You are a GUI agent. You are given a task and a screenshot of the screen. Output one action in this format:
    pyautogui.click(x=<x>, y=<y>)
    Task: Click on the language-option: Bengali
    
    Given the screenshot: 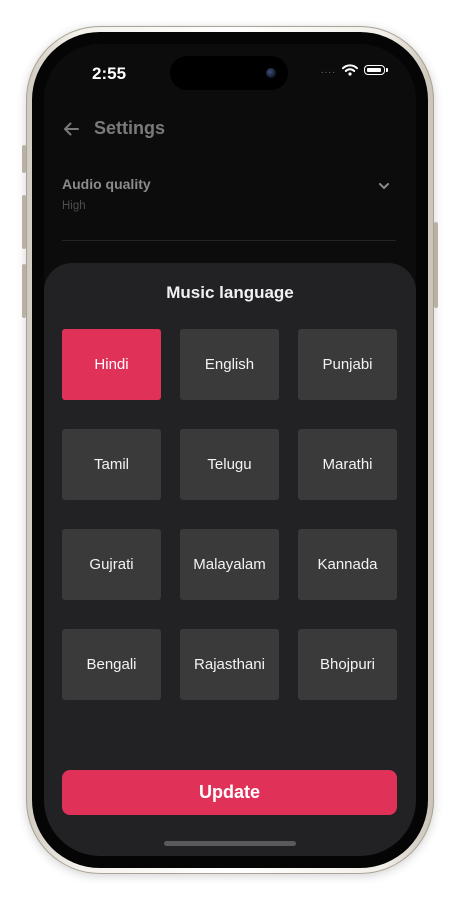 What is the action you would take?
    pyautogui.click(x=111, y=664)
    